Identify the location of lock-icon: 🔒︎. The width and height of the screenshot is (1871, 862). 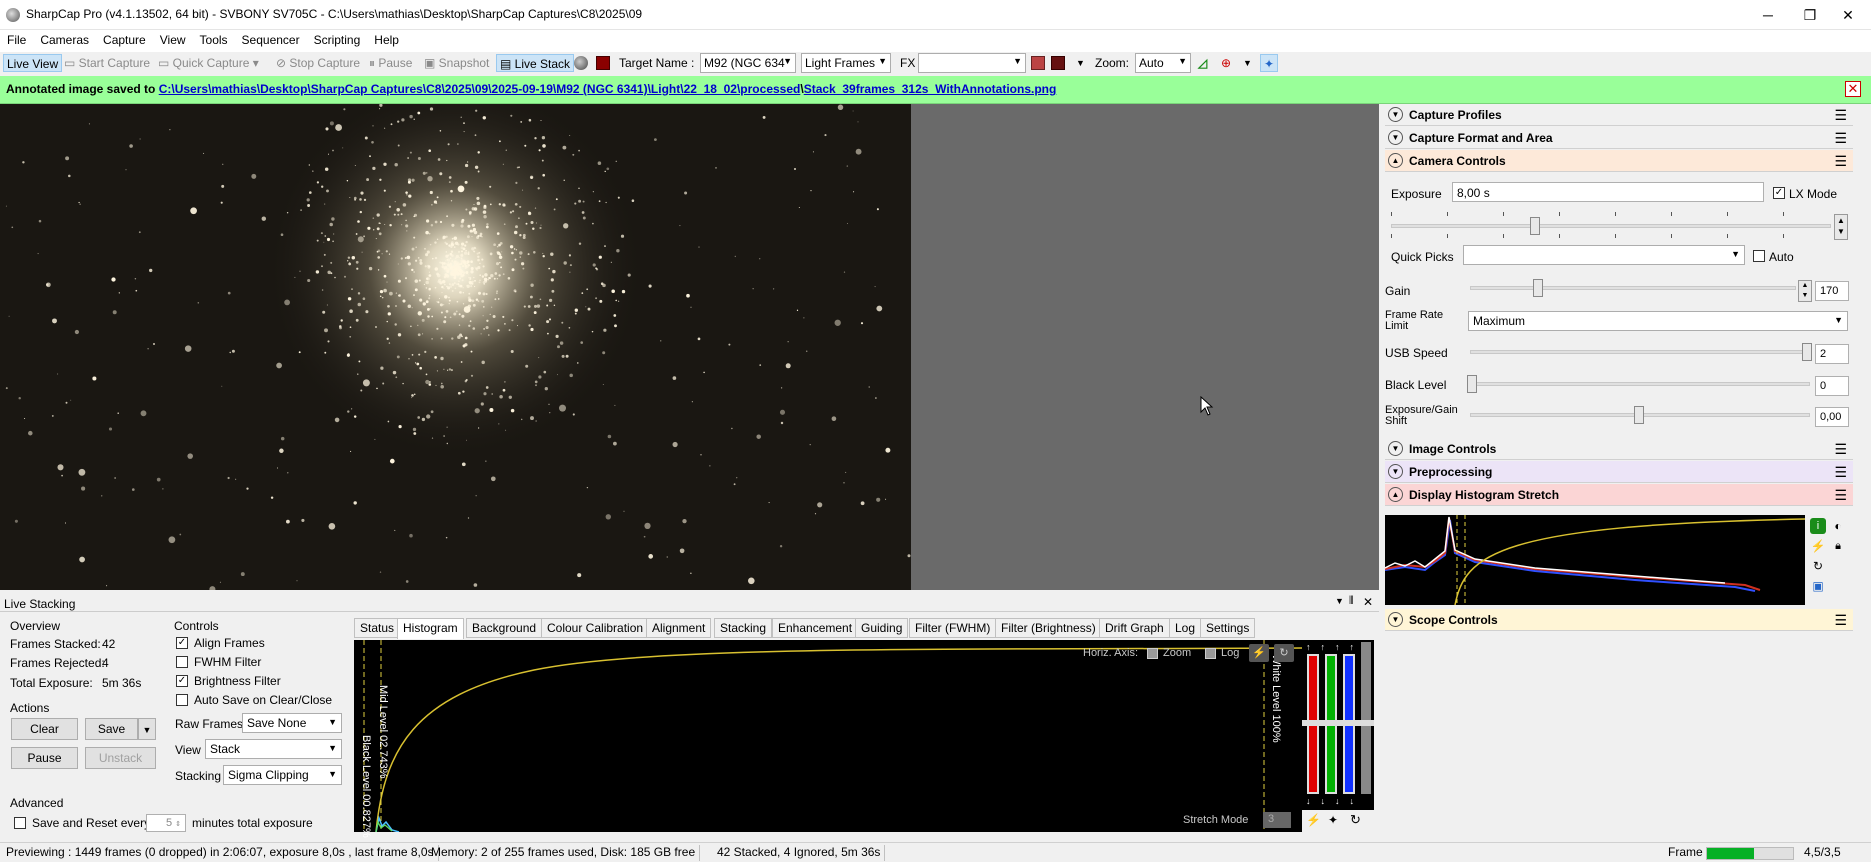
(1838, 546).